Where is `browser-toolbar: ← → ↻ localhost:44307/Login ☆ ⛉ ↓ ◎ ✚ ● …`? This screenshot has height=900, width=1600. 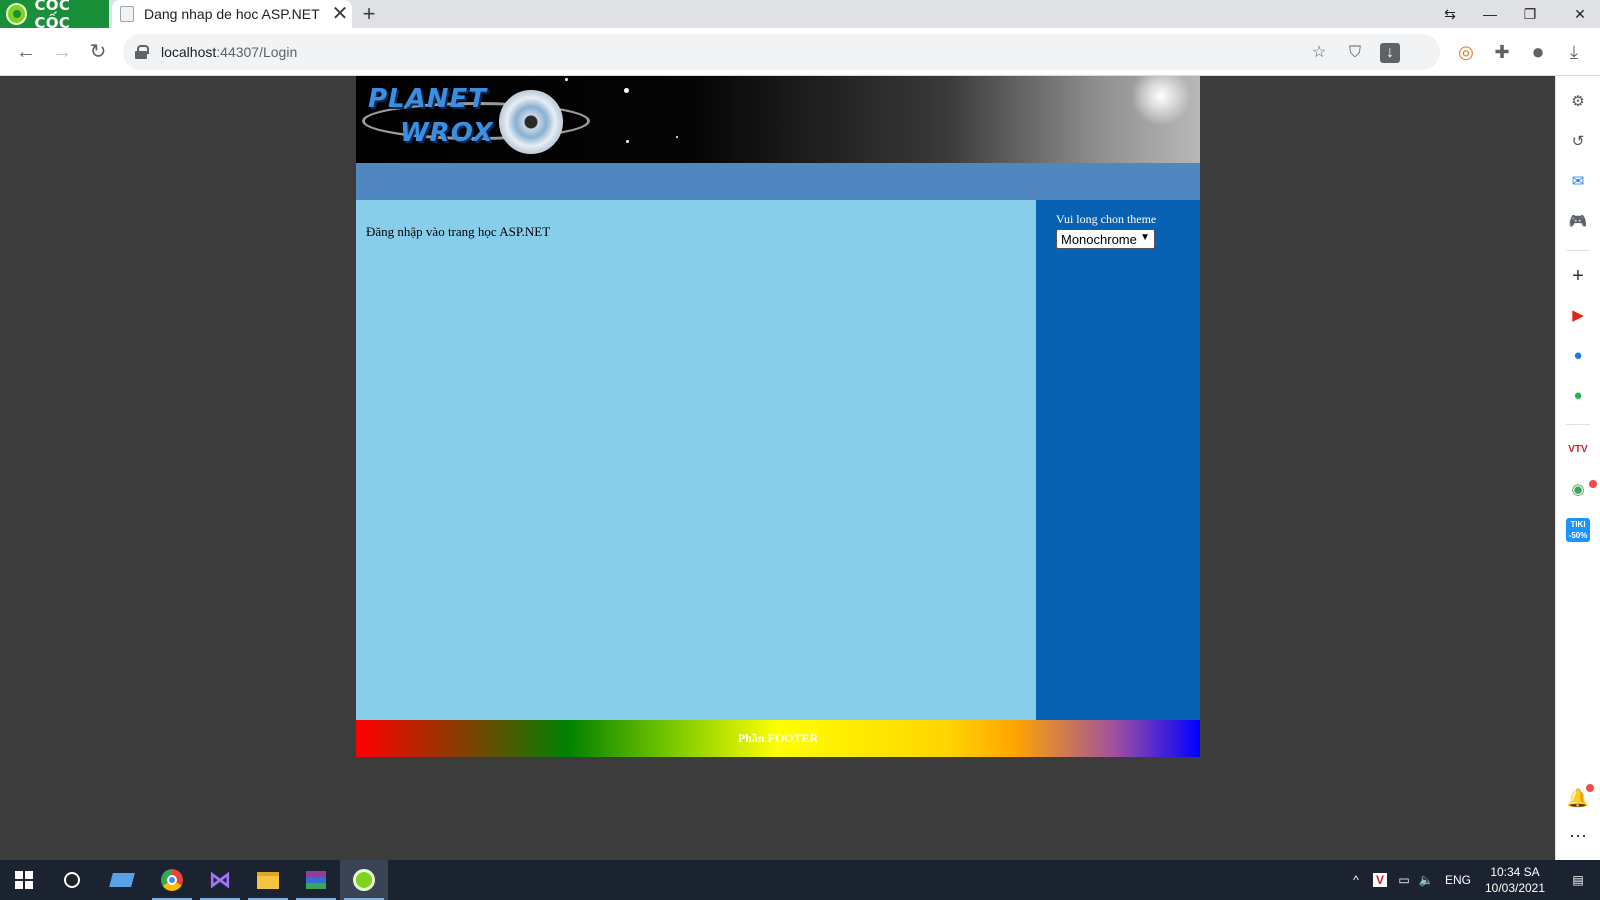 browser-toolbar: ← → ↻ localhost:44307/Login ☆ ⛉ ↓ ◎ ✚ ● … is located at coordinates (800, 52).